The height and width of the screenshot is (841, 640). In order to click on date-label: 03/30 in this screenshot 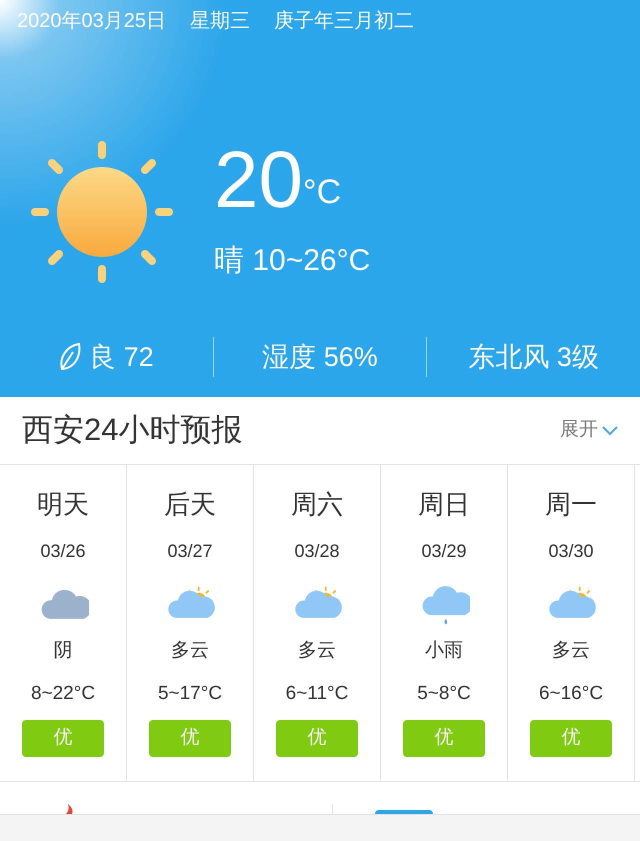, I will do `click(571, 551)`.